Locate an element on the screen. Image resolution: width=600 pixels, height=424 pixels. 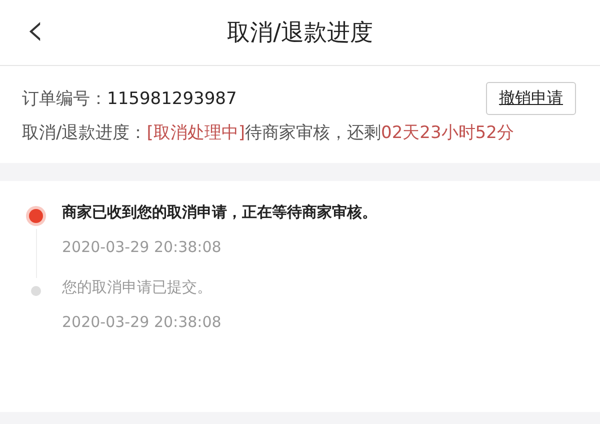
back-icon: ‹ is located at coordinates (35, 29).